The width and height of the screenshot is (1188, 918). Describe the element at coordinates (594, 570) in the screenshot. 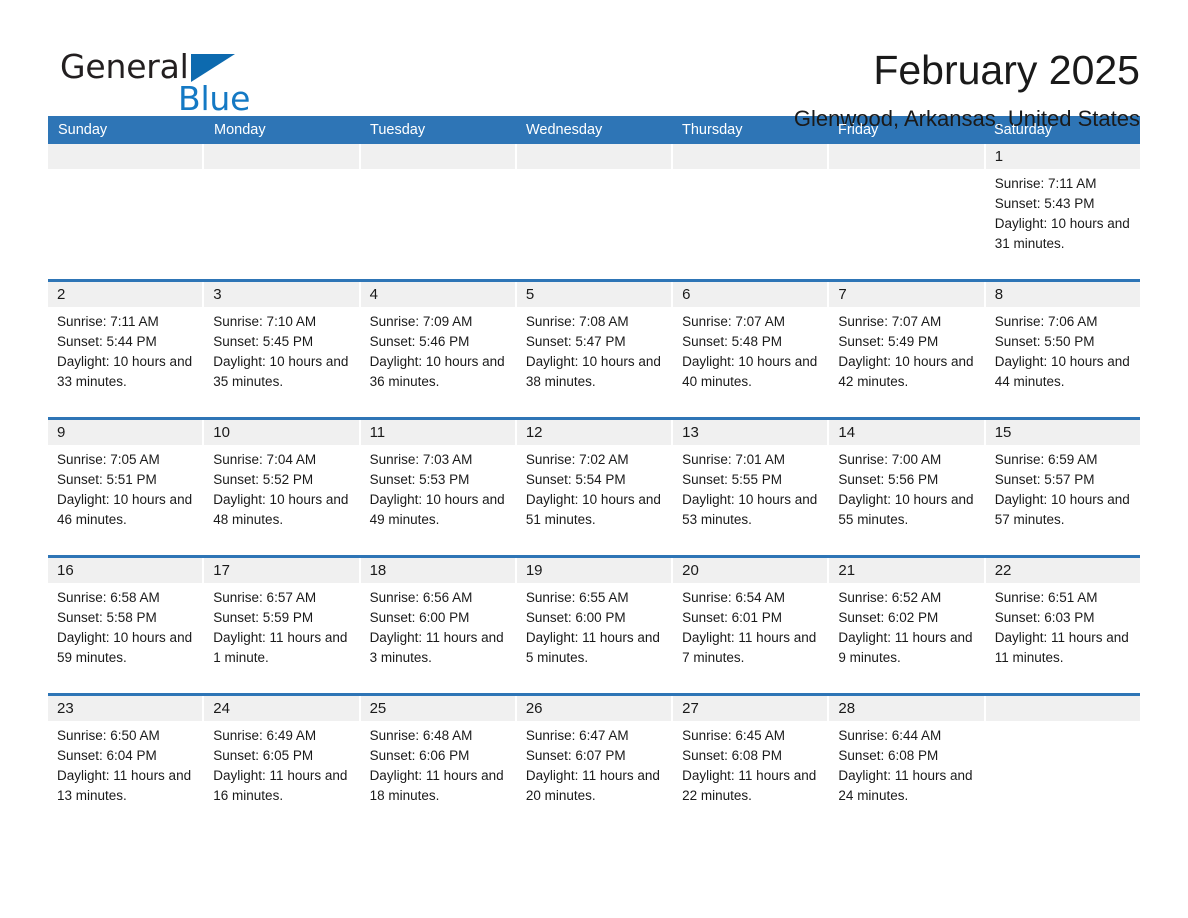

I see `day-number: 19` at that location.